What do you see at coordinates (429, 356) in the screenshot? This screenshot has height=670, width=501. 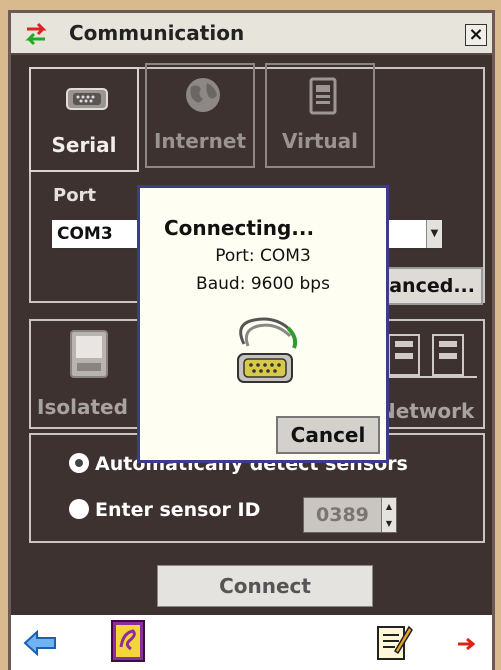 I see `network-devices-icon` at bounding box center [429, 356].